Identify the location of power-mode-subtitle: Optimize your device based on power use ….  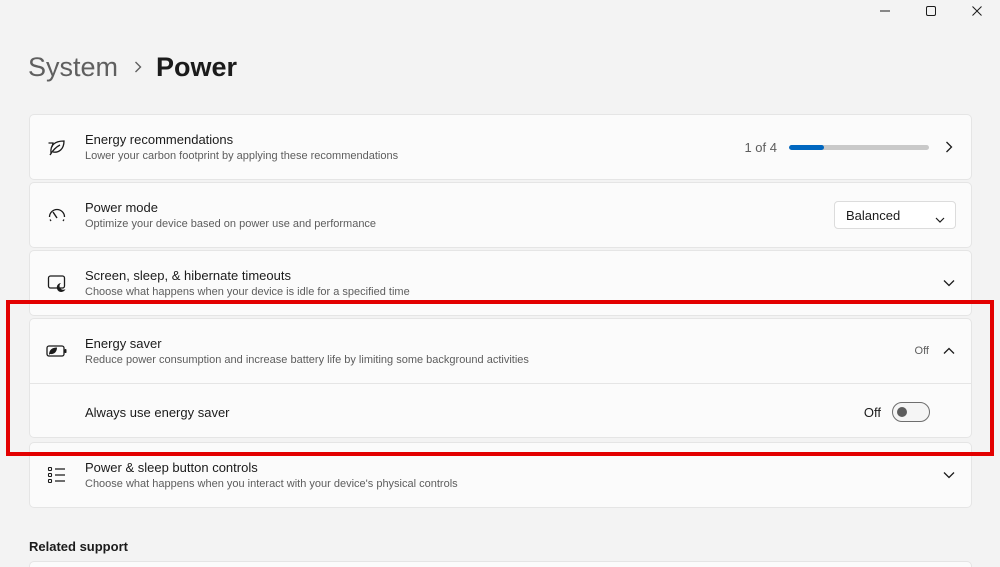
(231, 223).